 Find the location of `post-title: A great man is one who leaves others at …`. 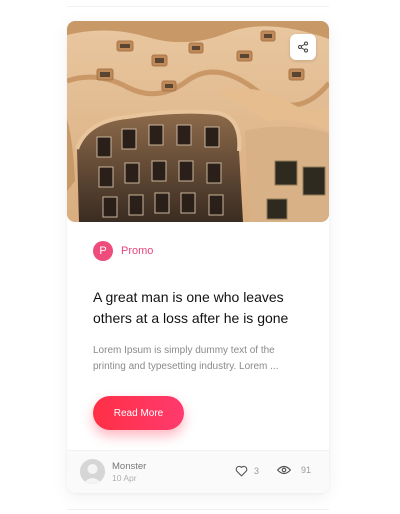

post-title: A great man is one who leaves others at … is located at coordinates (203, 308).